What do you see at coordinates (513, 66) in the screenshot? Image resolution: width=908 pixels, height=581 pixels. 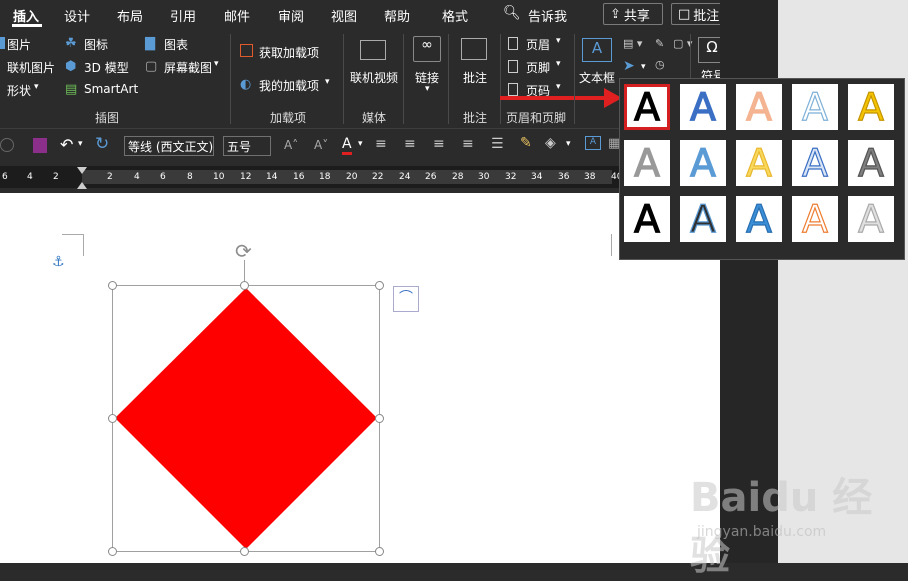 I see `footer-icon` at bounding box center [513, 66].